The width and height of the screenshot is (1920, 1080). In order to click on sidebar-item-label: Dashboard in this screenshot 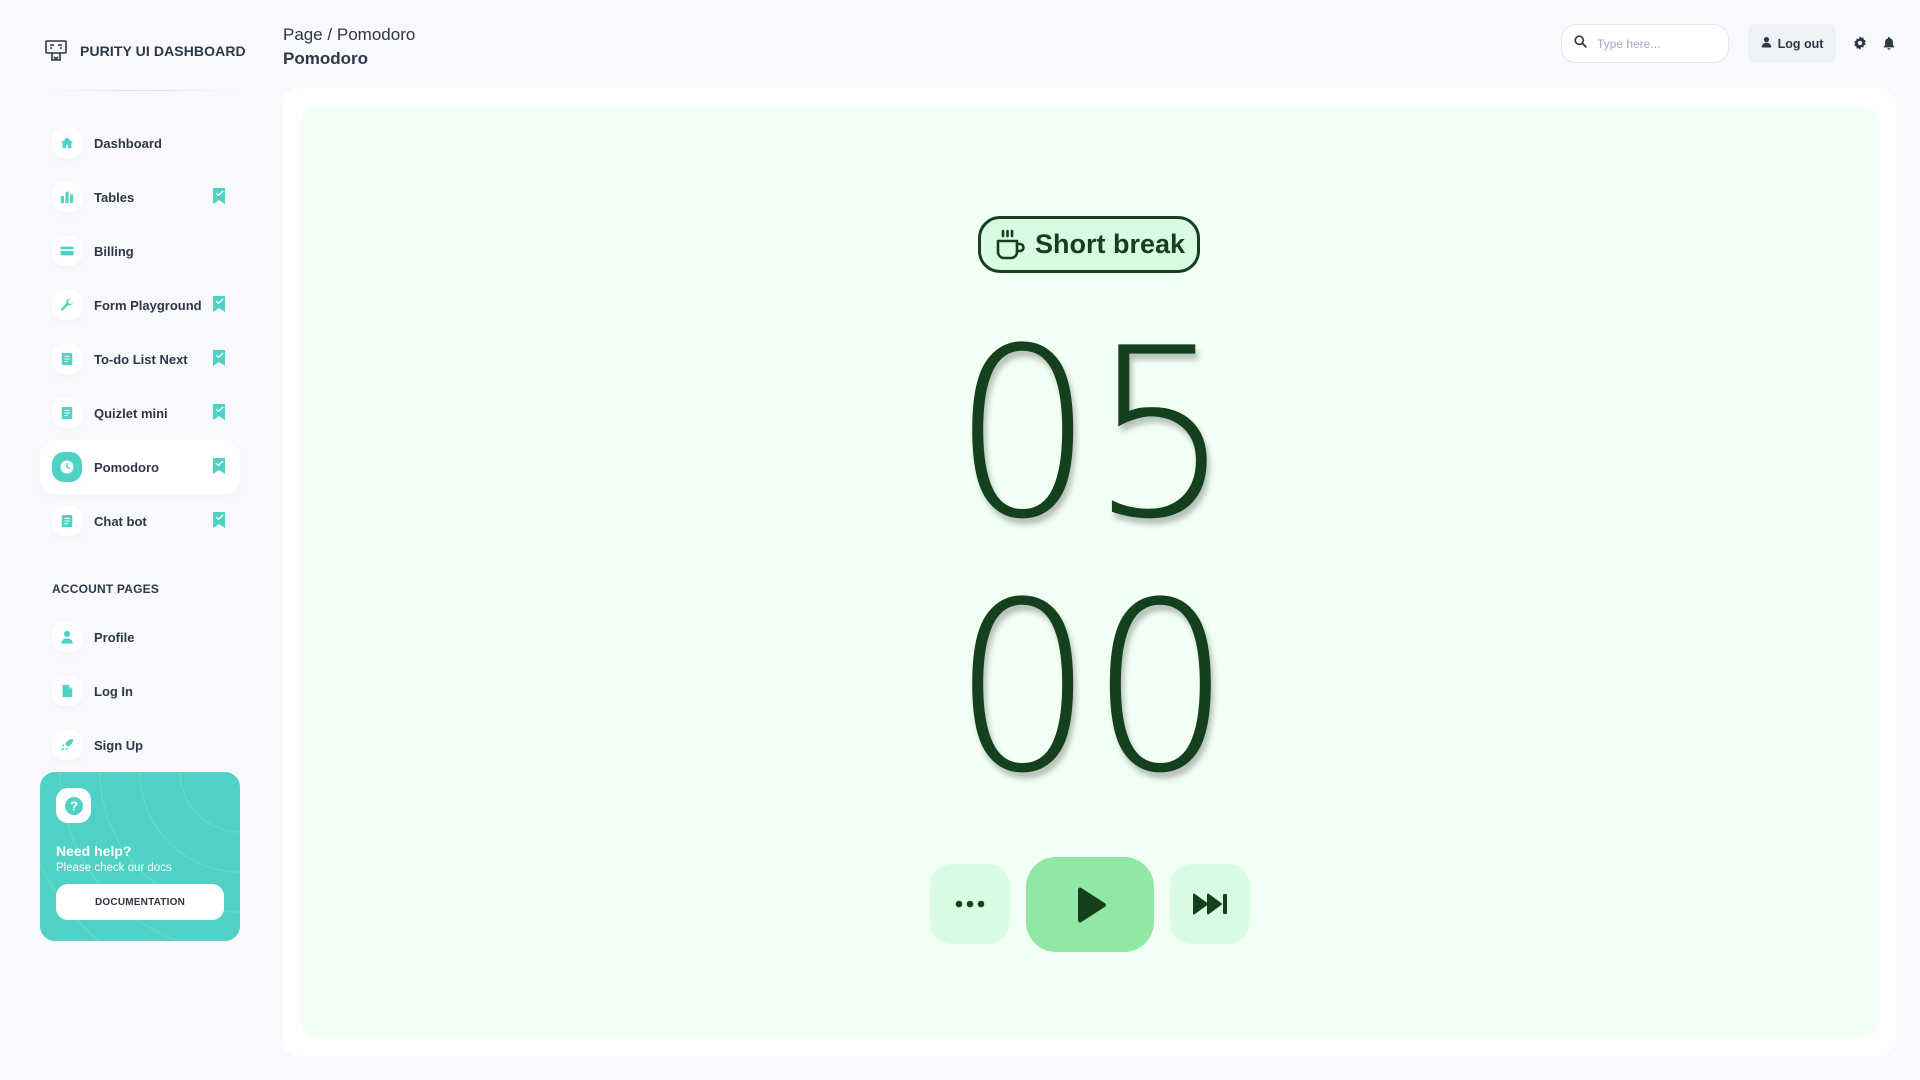, I will do `click(128, 143)`.